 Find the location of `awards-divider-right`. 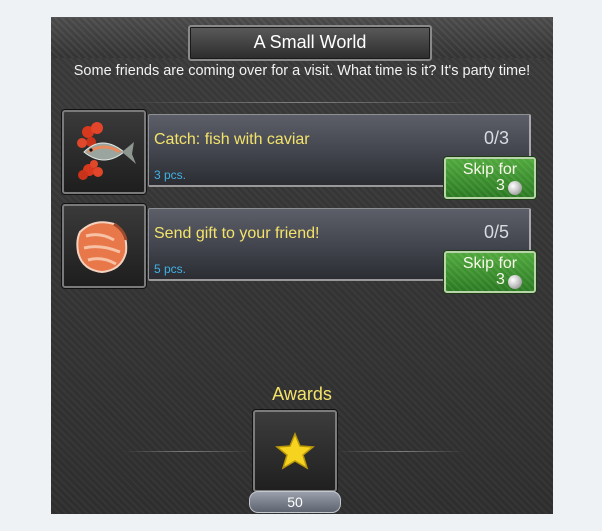

awards-divider-right is located at coordinates (401, 451).